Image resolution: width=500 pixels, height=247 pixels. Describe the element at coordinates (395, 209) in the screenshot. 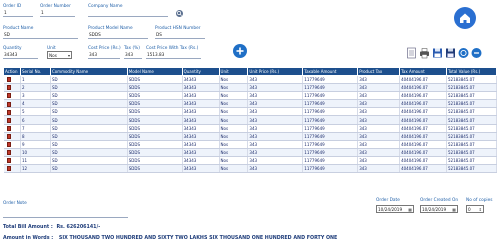

I see `order-date-picker: 10/24/2019 ▦` at that location.